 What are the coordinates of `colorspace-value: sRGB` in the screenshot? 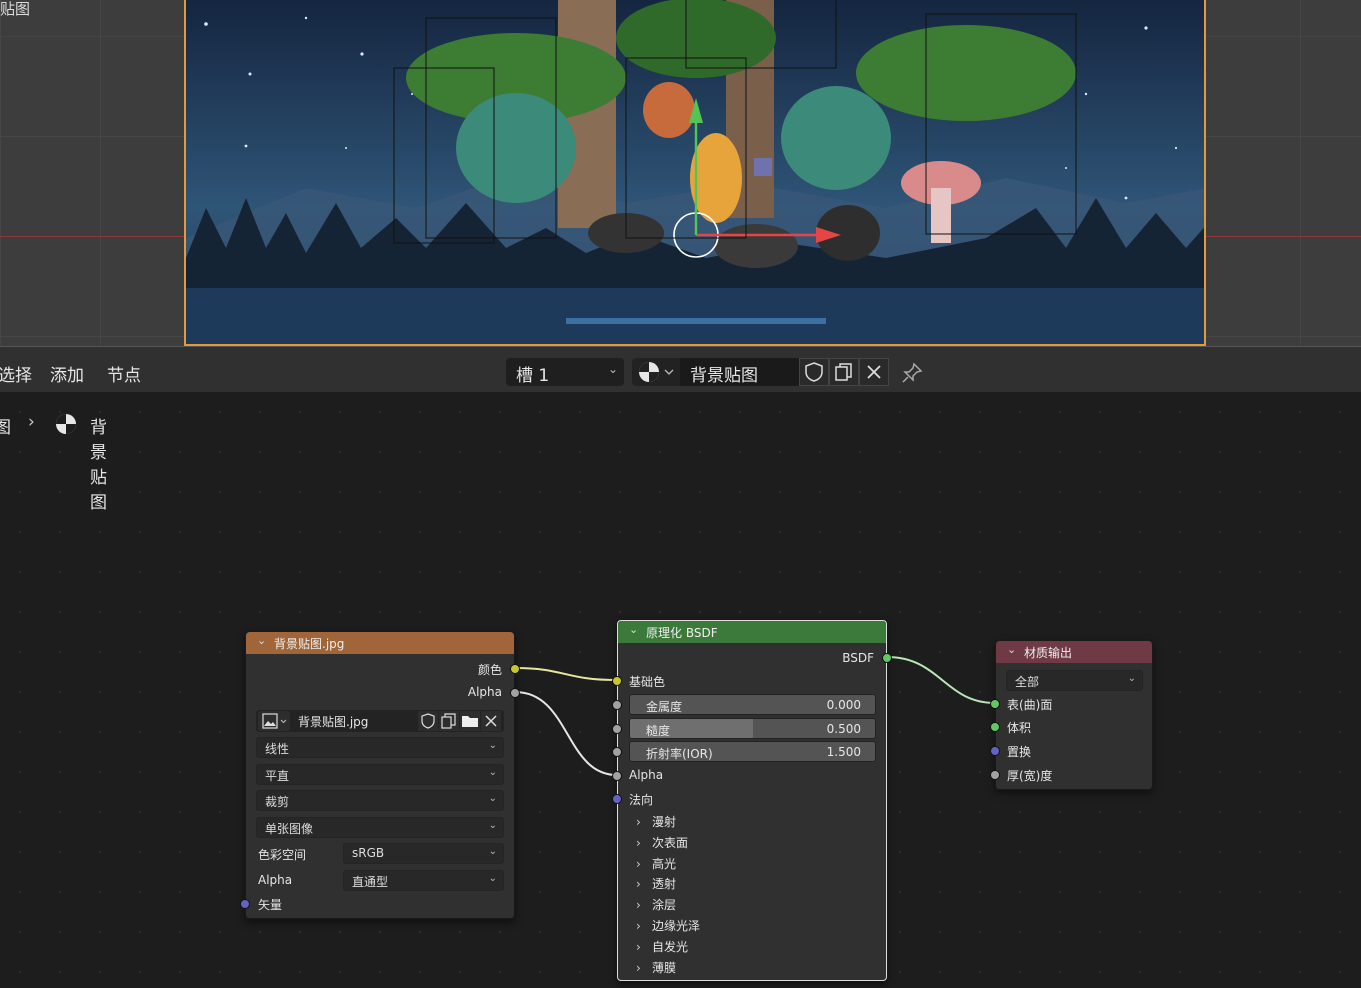 It's located at (368, 853).